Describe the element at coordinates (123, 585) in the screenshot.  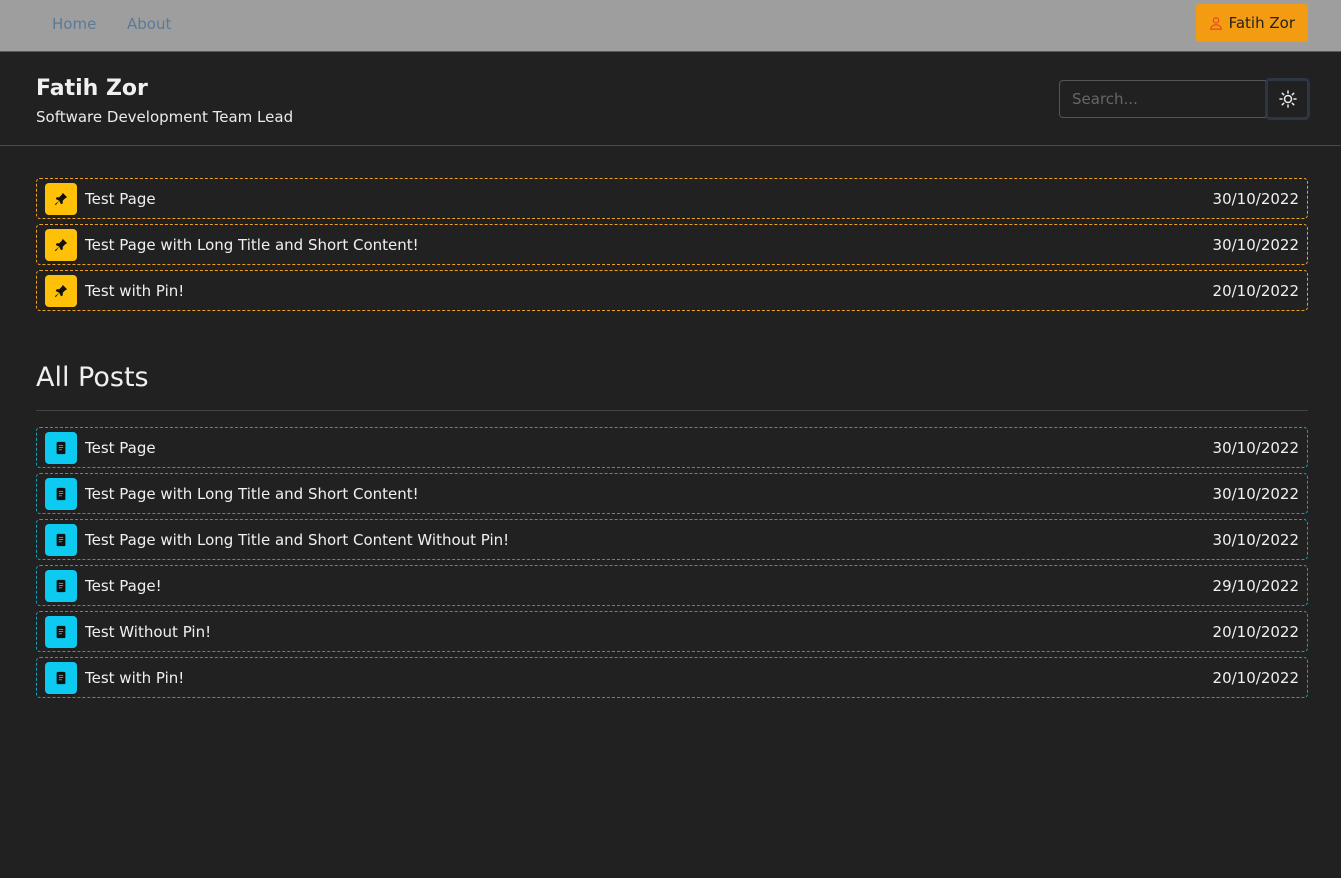
I see `post-title: Test Page!` at that location.